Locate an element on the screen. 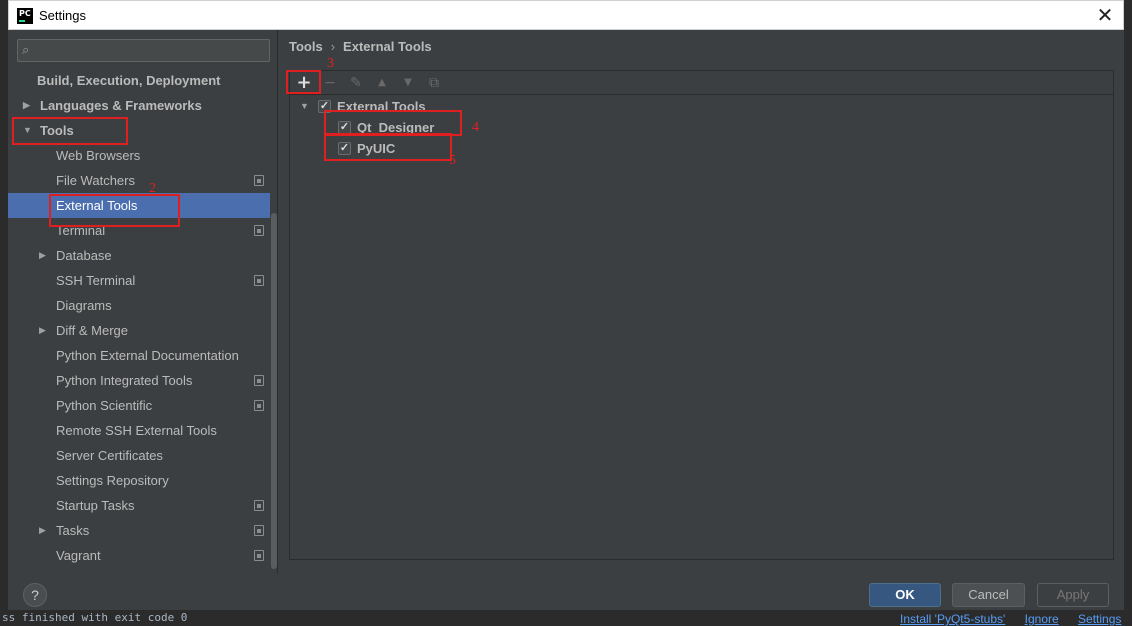  breadcrumb-current: External Tools is located at coordinates (387, 46).